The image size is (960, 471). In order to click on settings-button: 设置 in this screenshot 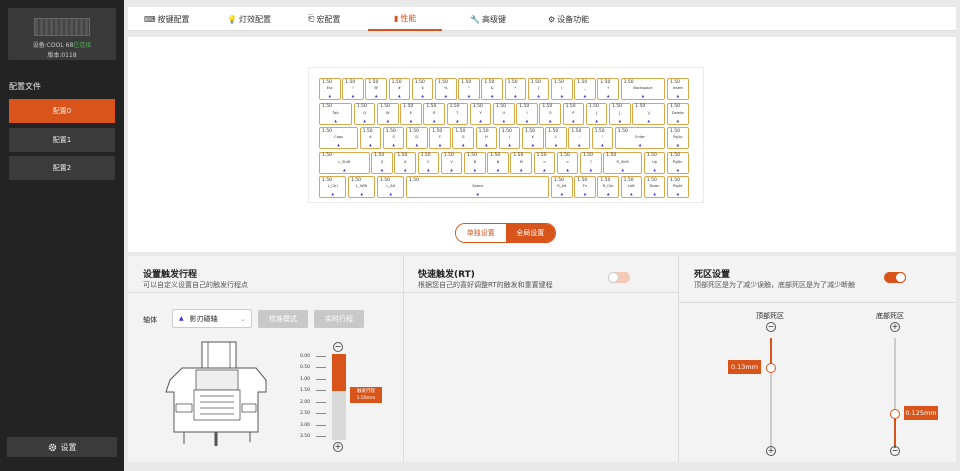, I will do `click(62, 447)`.